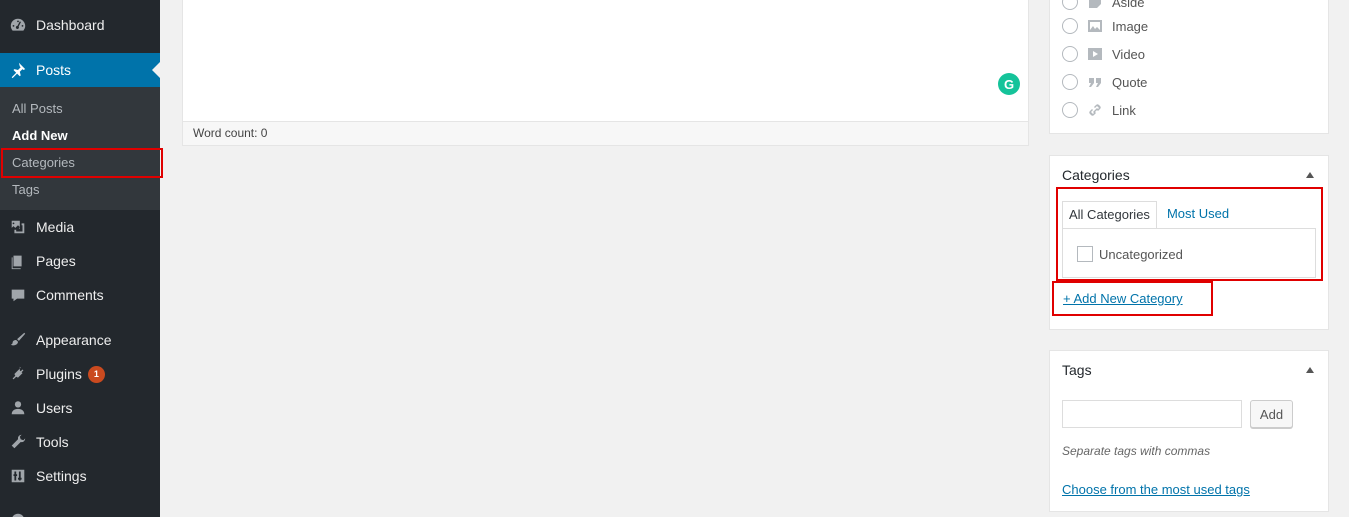 The image size is (1349, 517). Describe the element at coordinates (80, 408) in the screenshot. I see `menu-users: Users` at that location.